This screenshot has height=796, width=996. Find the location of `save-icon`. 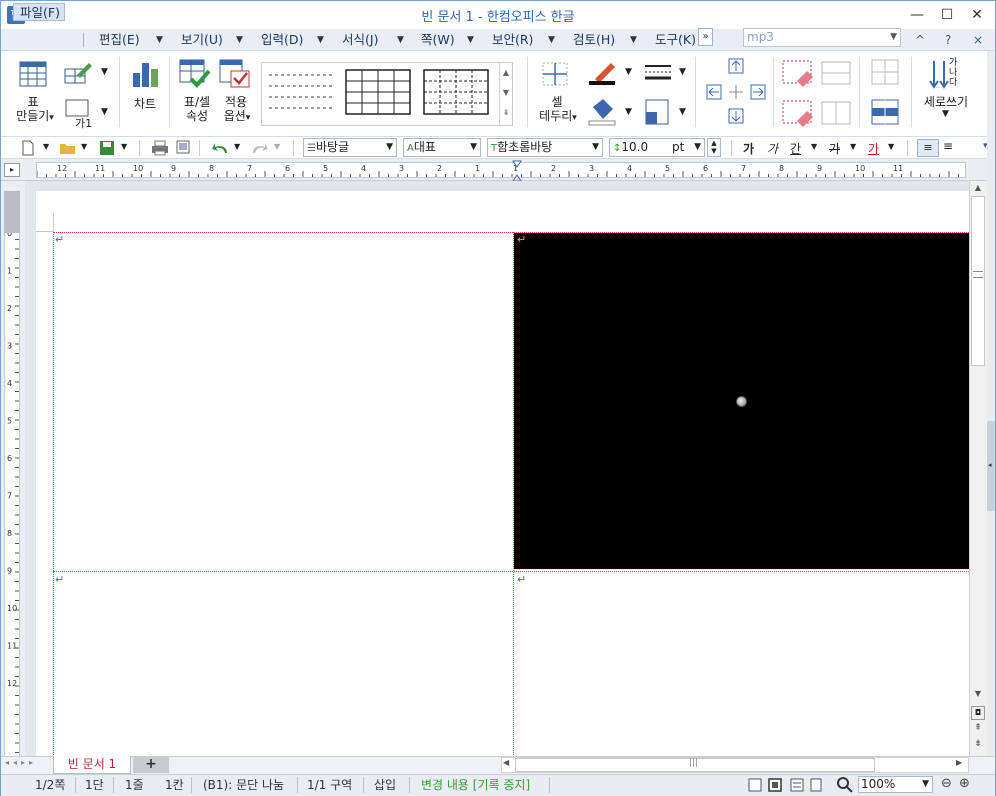

save-icon is located at coordinates (107, 148).